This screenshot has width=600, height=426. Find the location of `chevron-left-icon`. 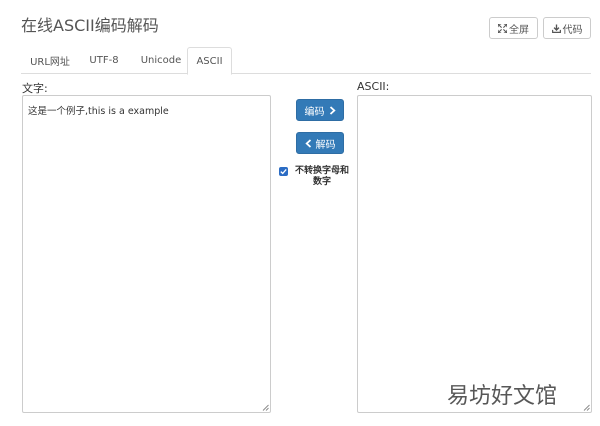

chevron-left-icon is located at coordinates (307, 143).